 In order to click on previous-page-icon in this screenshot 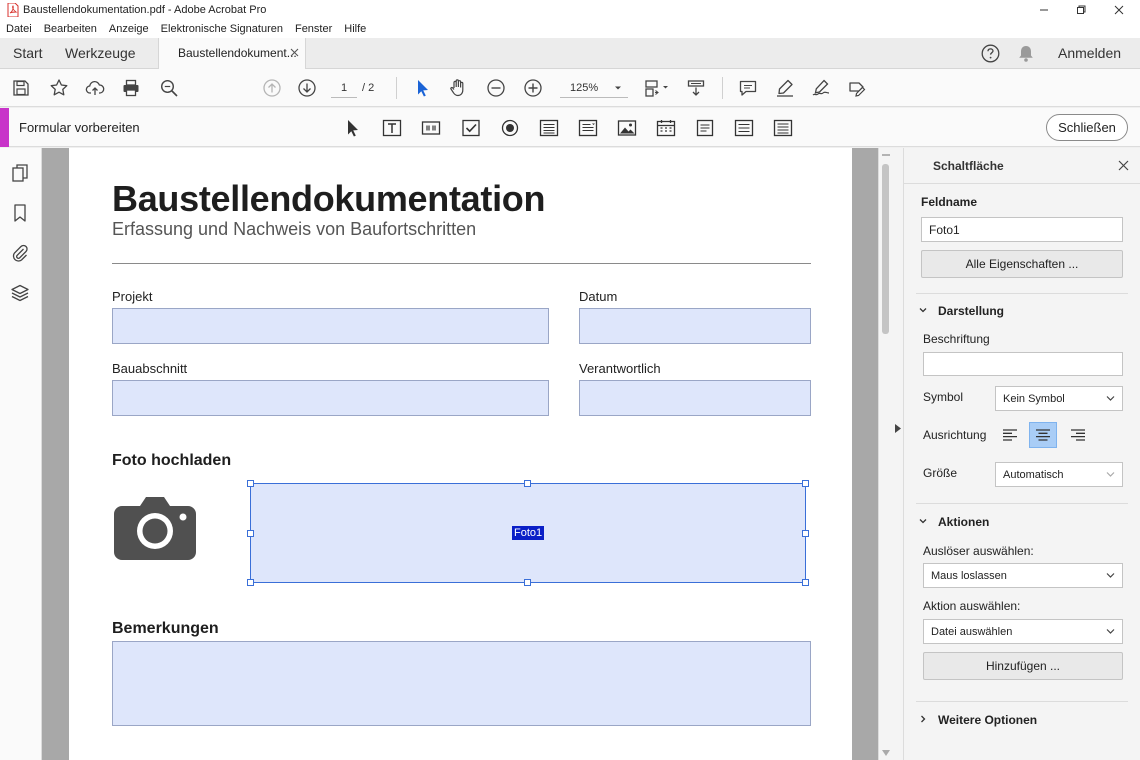, I will do `click(272, 88)`.